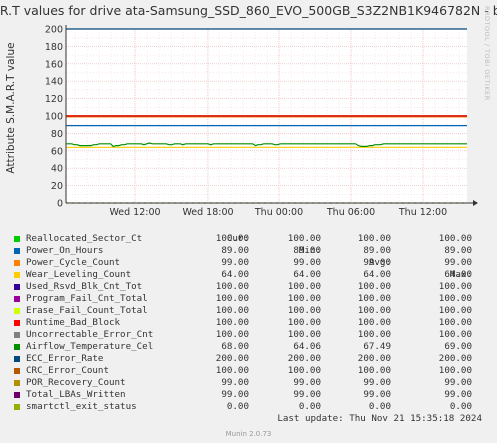 The height and width of the screenshot is (443, 497). What do you see at coordinates (248, 275) in the screenshot?
I see `legend-row: Wear_Leveling_Count 64.00 64.00 64.00 64.00` at bounding box center [248, 275].